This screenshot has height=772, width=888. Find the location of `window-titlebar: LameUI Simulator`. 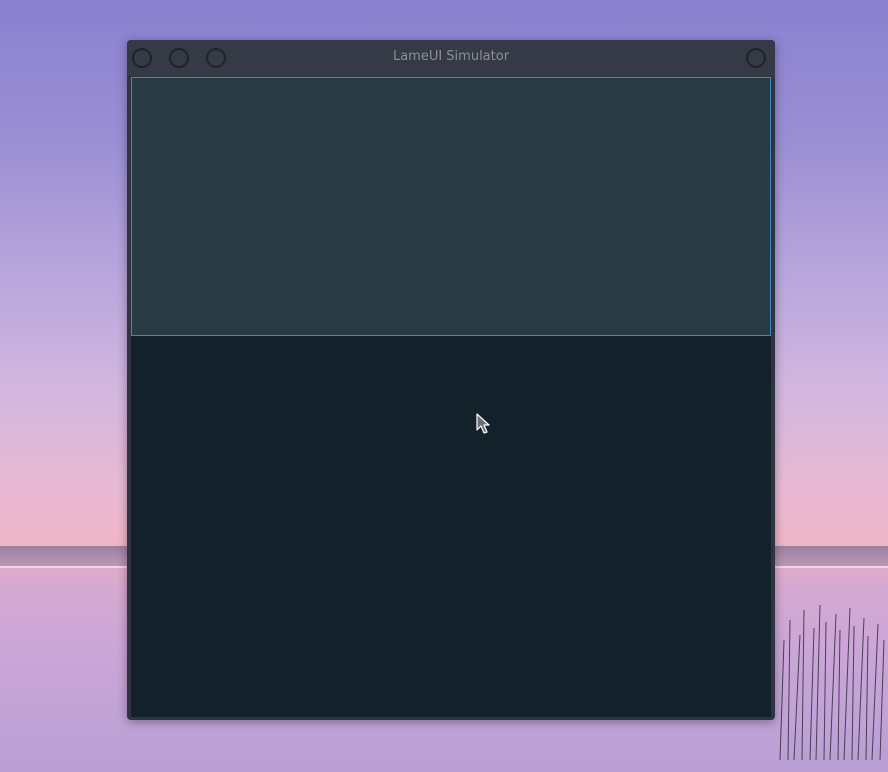

window-titlebar: LameUI Simulator is located at coordinates (451, 58).